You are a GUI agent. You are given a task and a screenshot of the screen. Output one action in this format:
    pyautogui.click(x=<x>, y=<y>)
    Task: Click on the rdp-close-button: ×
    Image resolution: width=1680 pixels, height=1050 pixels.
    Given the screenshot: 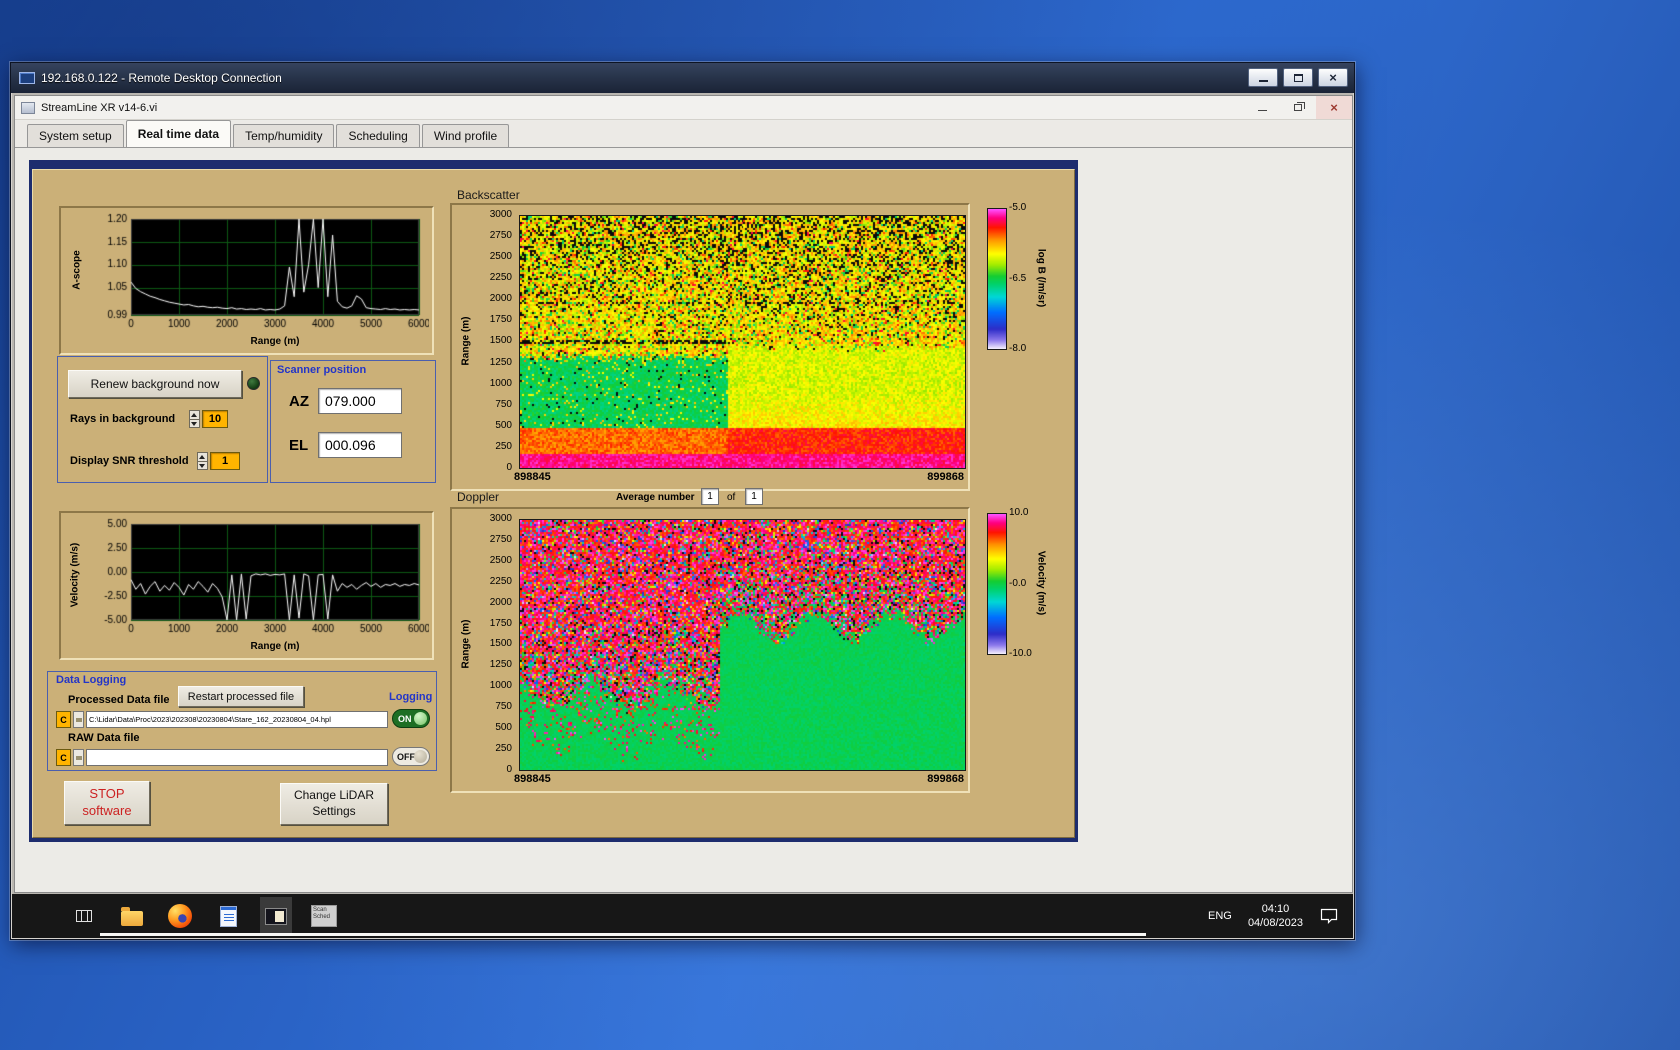 What is the action you would take?
    pyautogui.click(x=1333, y=77)
    